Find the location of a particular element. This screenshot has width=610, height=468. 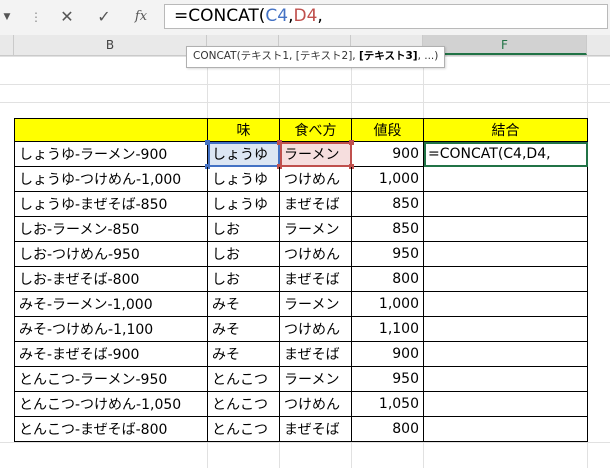

table-row: しお-つけめん-950 しお つけめん 950 is located at coordinates (305, 254).